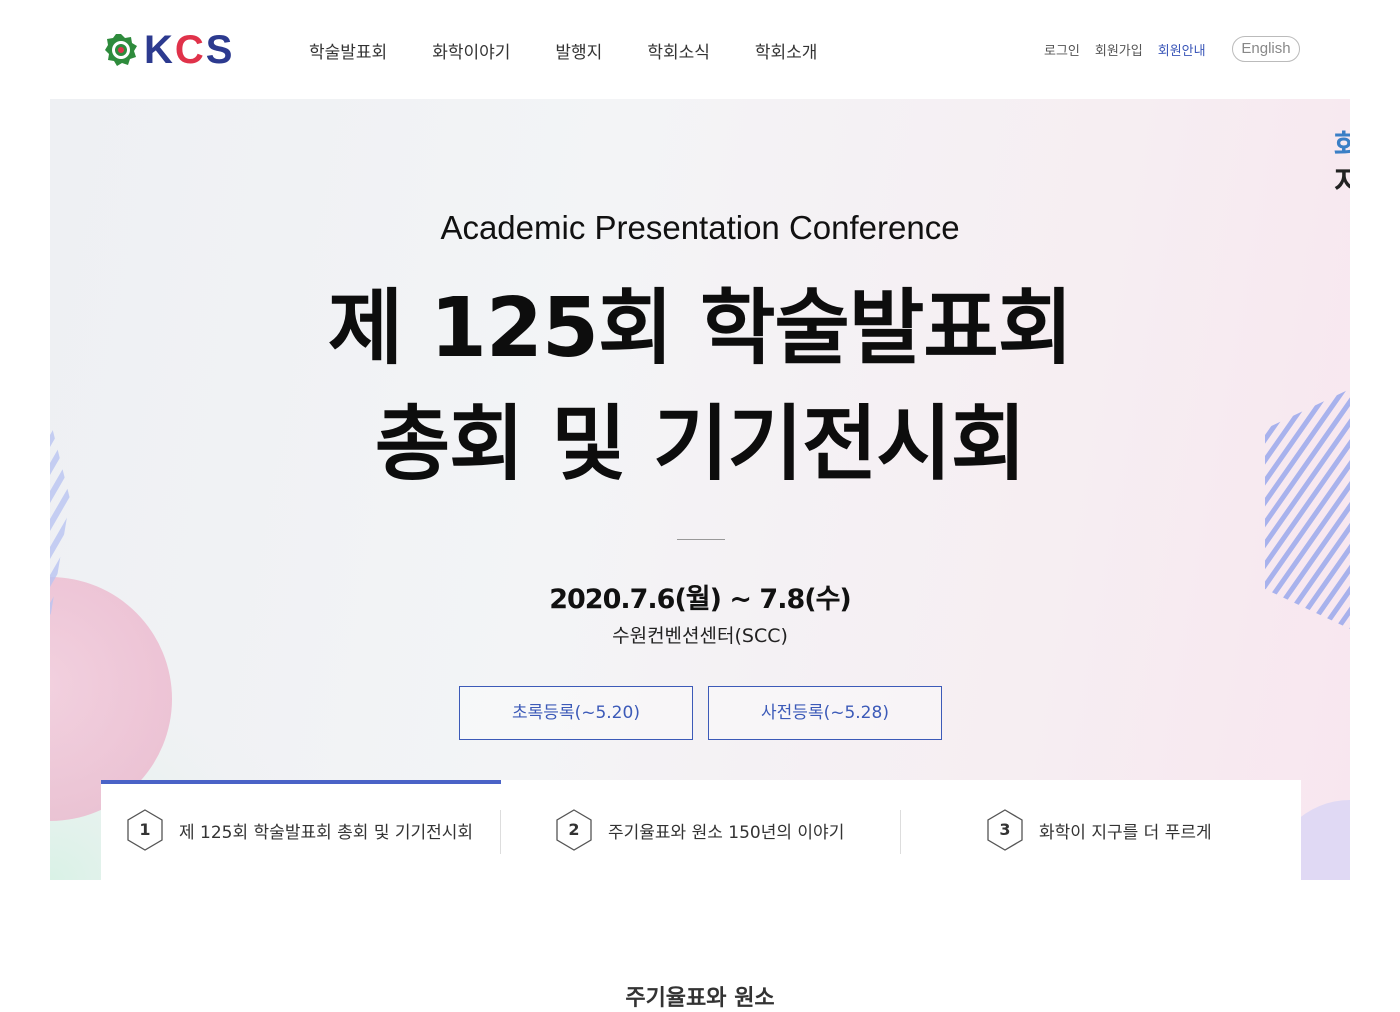  Describe the element at coordinates (1119, 49) in the screenshot. I see `signup-link: 회원가입` at that location.